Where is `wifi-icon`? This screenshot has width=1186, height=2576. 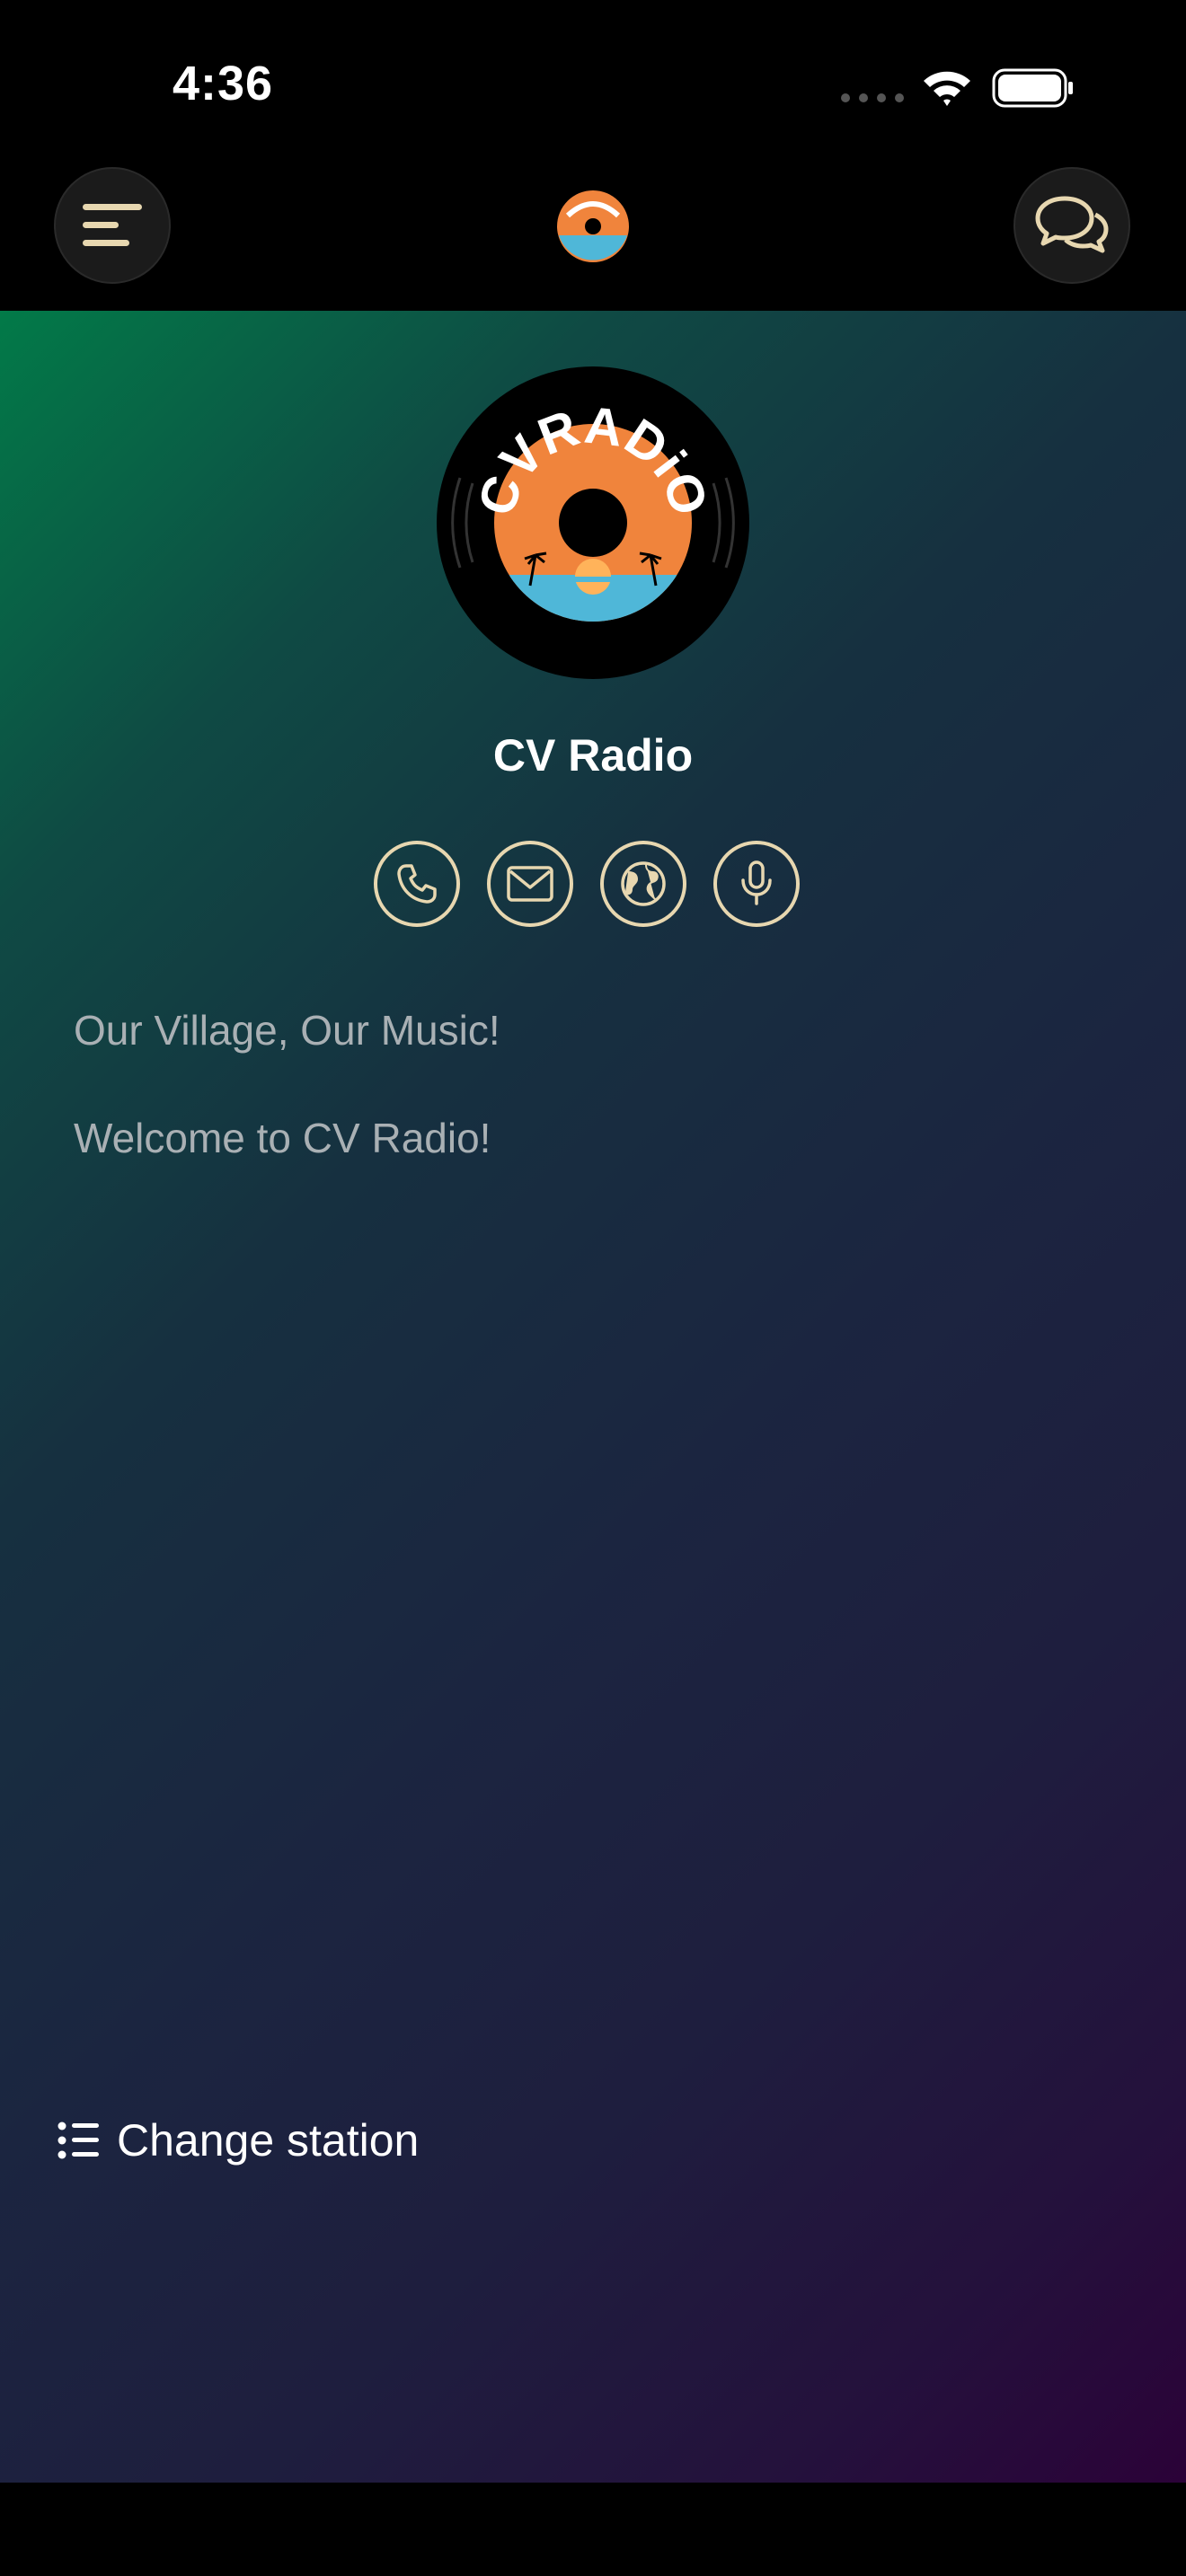 wifi-icon is located at coordinates (947, 88).